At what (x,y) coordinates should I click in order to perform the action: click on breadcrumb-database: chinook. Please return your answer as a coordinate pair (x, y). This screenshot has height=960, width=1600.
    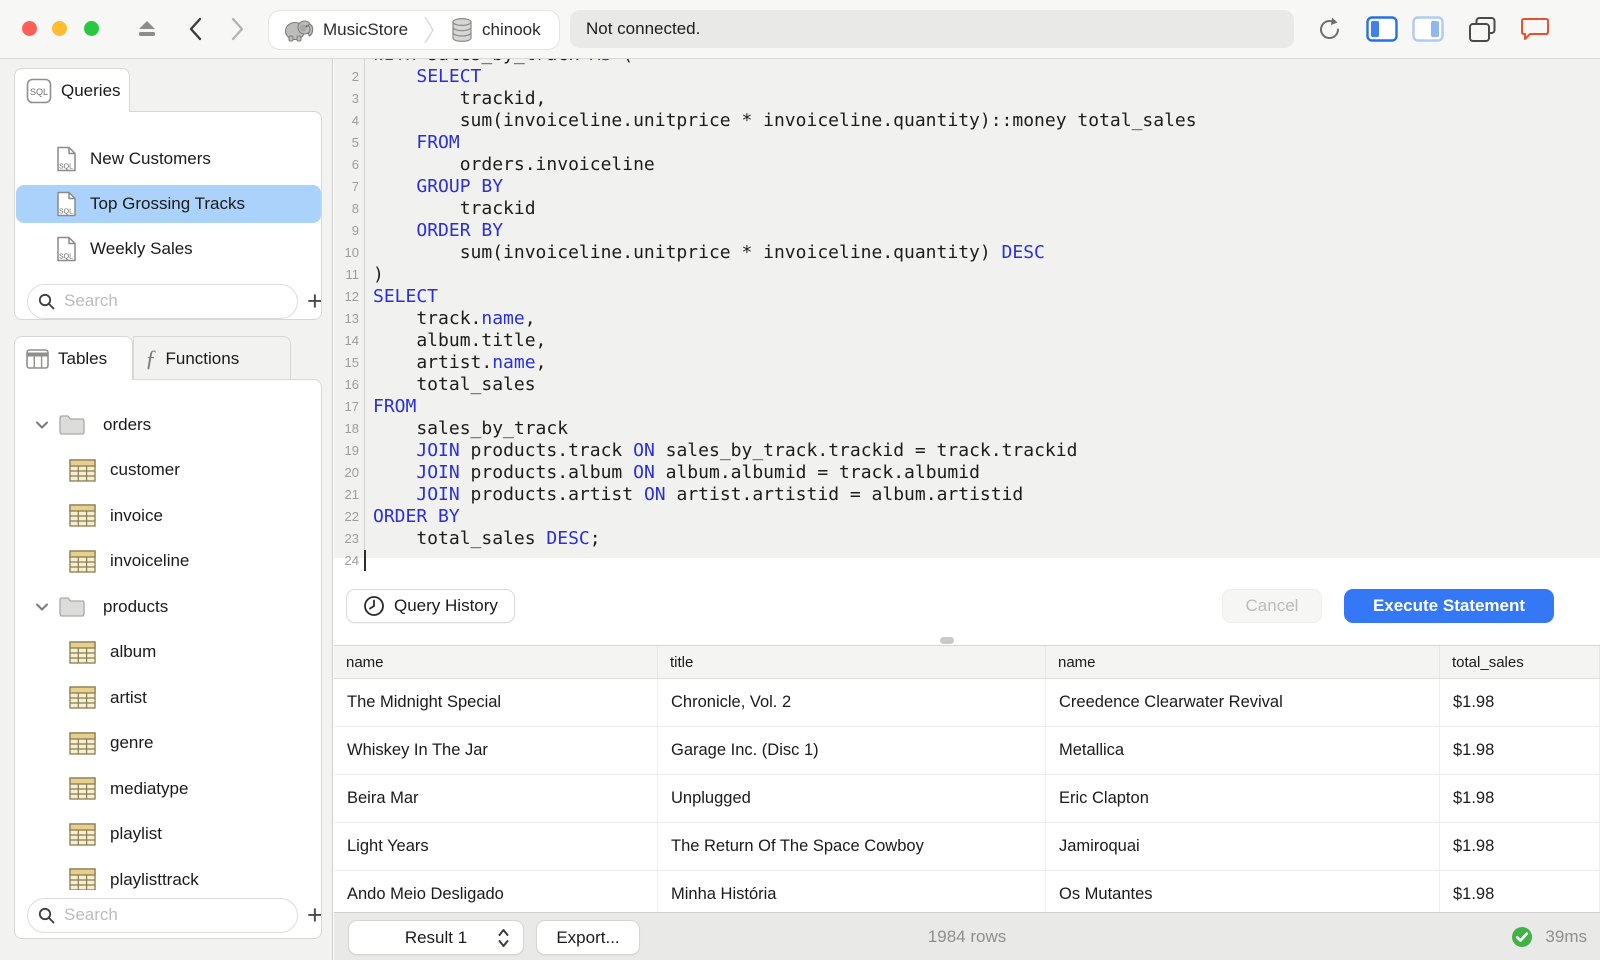
    Looking at the image, I should click on (495, 30).